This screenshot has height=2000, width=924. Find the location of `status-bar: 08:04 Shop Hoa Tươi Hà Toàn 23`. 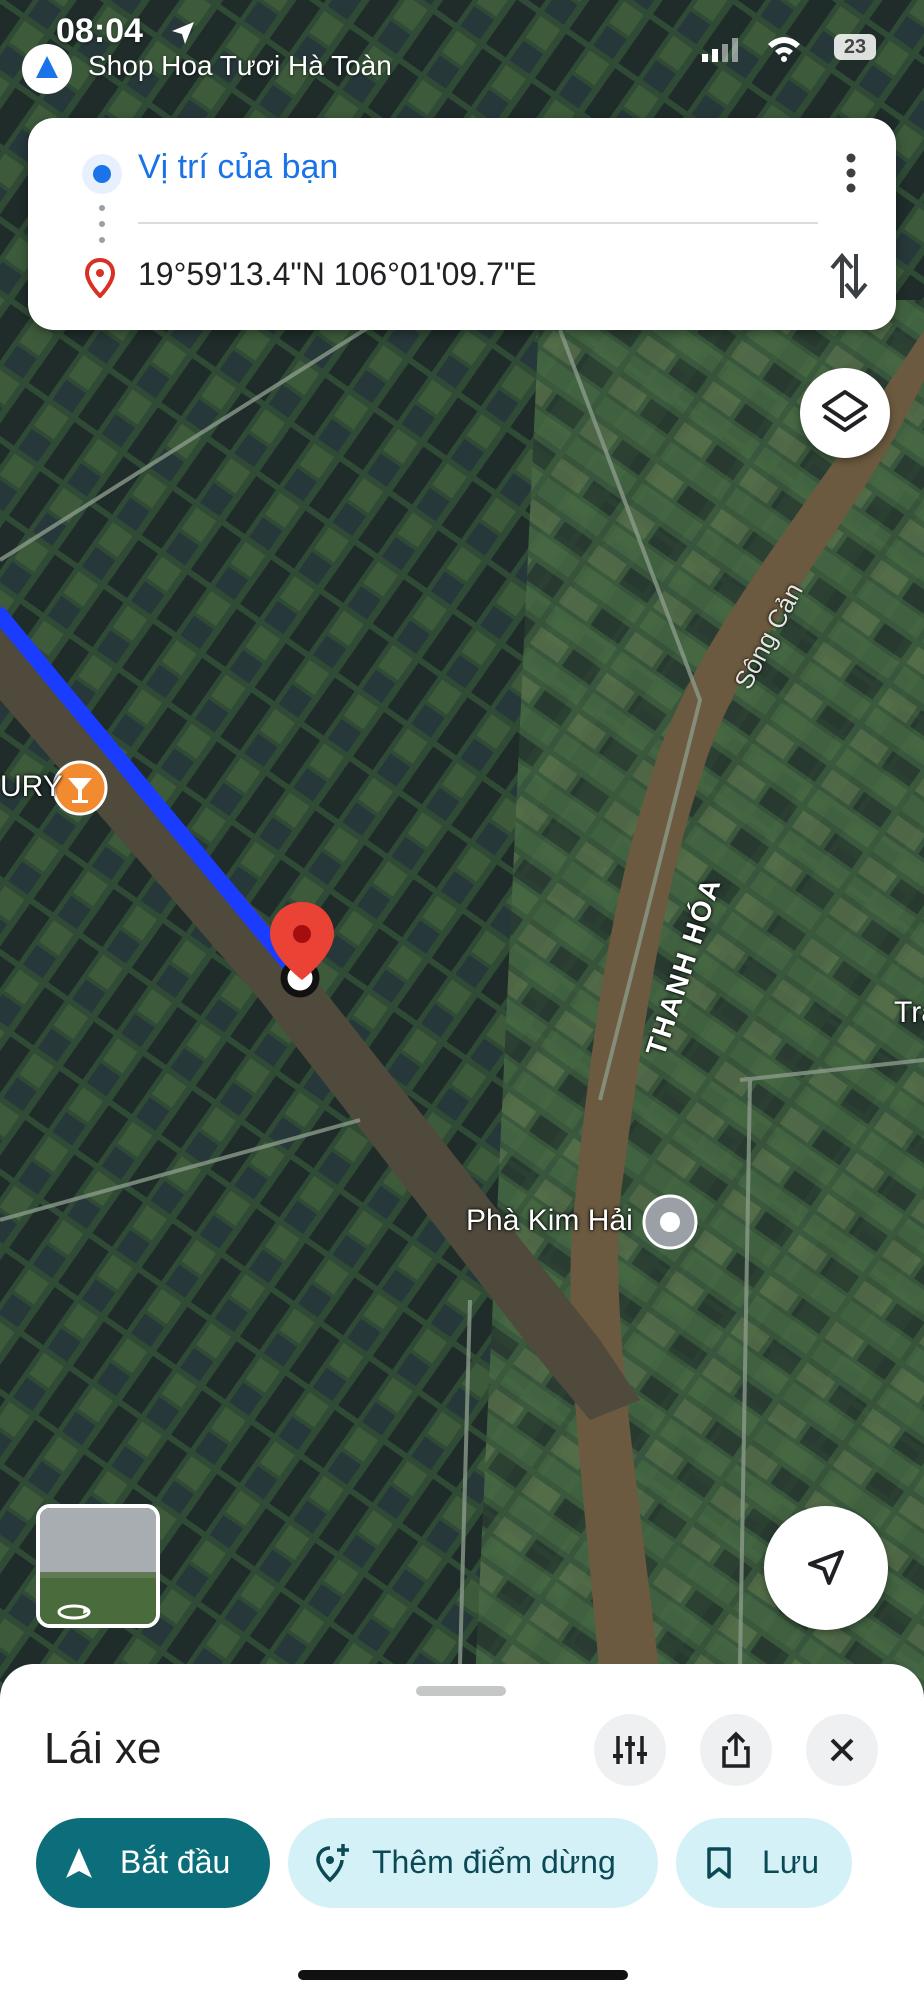

status-bar: 08:04 Shop Hoa Tươi Hà Toàn 23 is located at coordinates (462, 47).